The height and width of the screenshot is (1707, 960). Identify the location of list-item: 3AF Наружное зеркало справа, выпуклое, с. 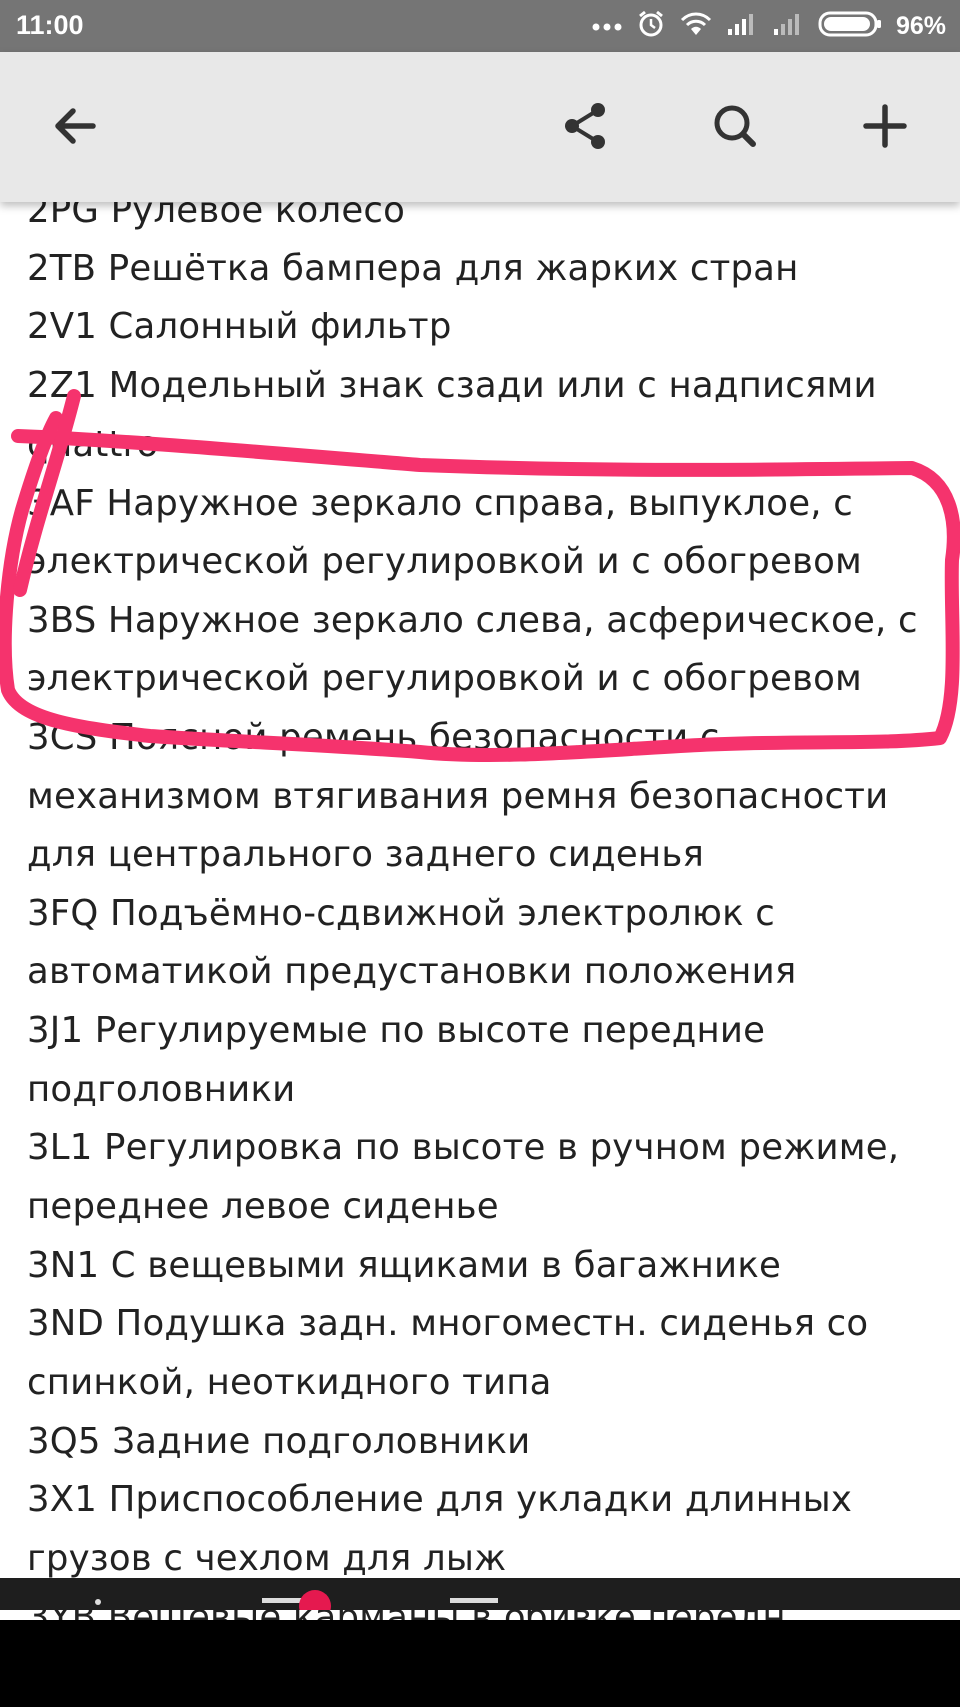
(440, 503).